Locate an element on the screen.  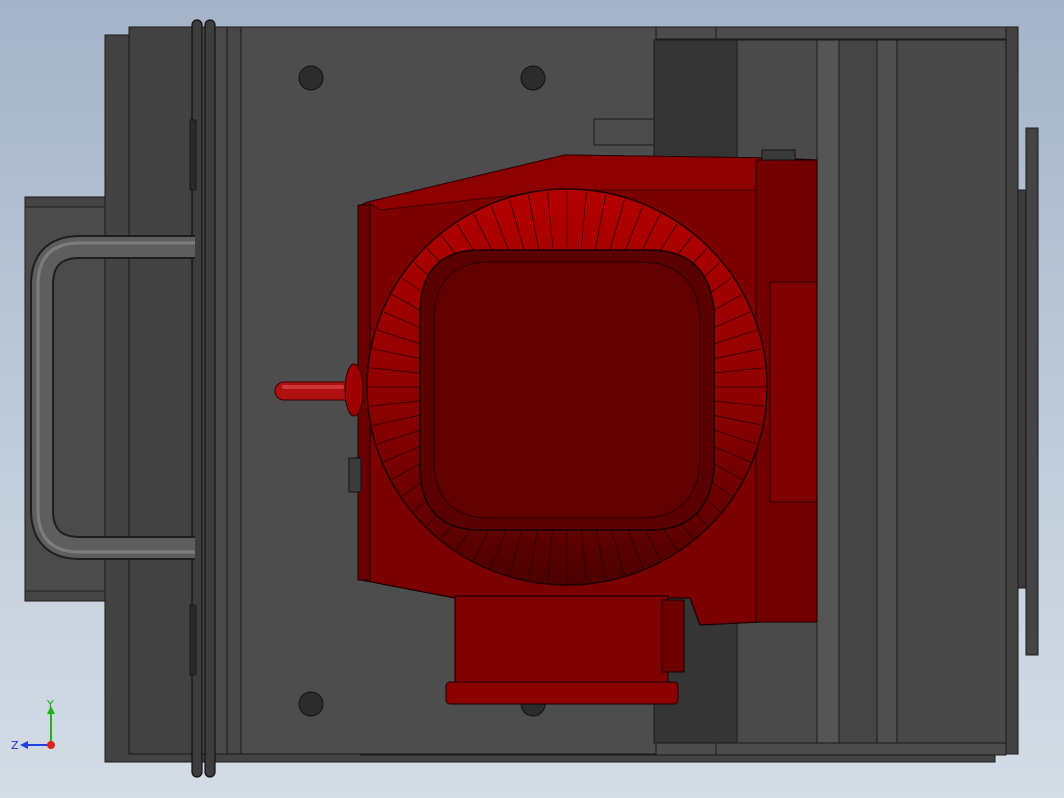
inner-face is located at coordinates (567, 390).